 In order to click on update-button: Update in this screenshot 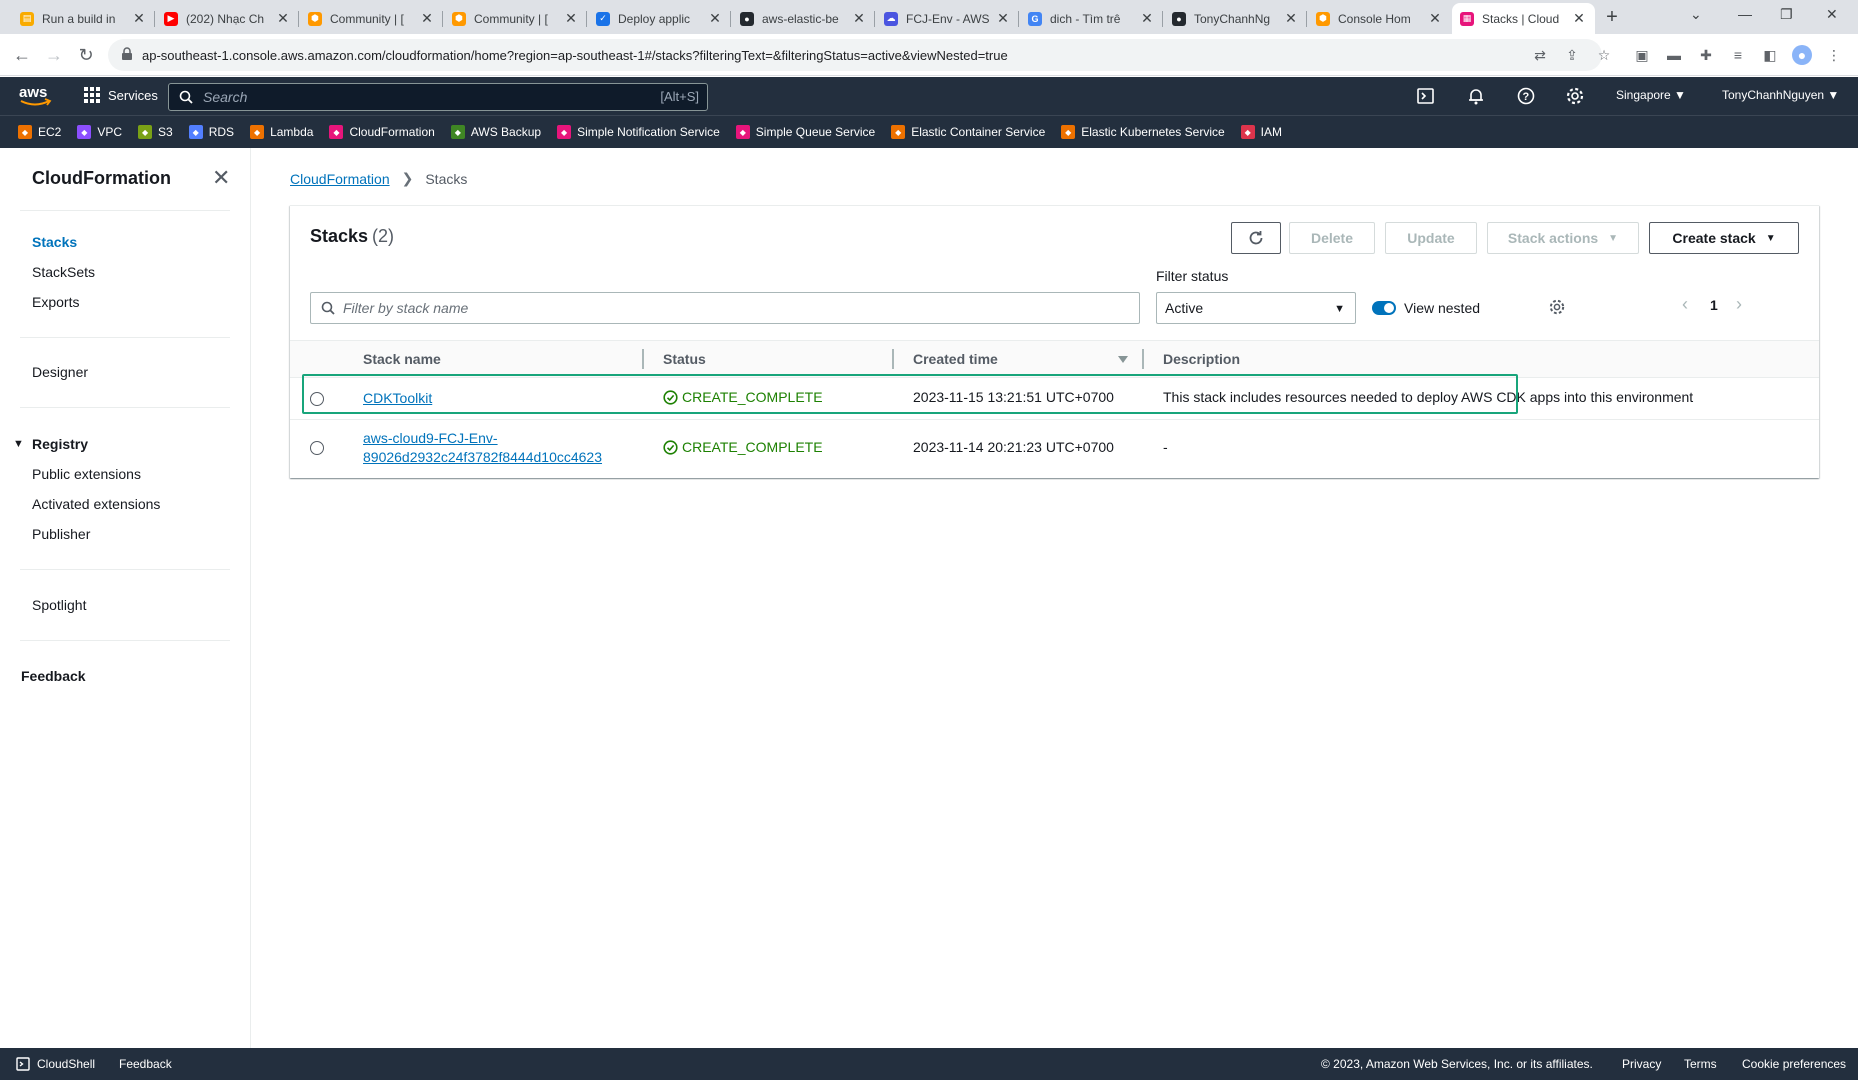, I will do `click(1431, 238)`.